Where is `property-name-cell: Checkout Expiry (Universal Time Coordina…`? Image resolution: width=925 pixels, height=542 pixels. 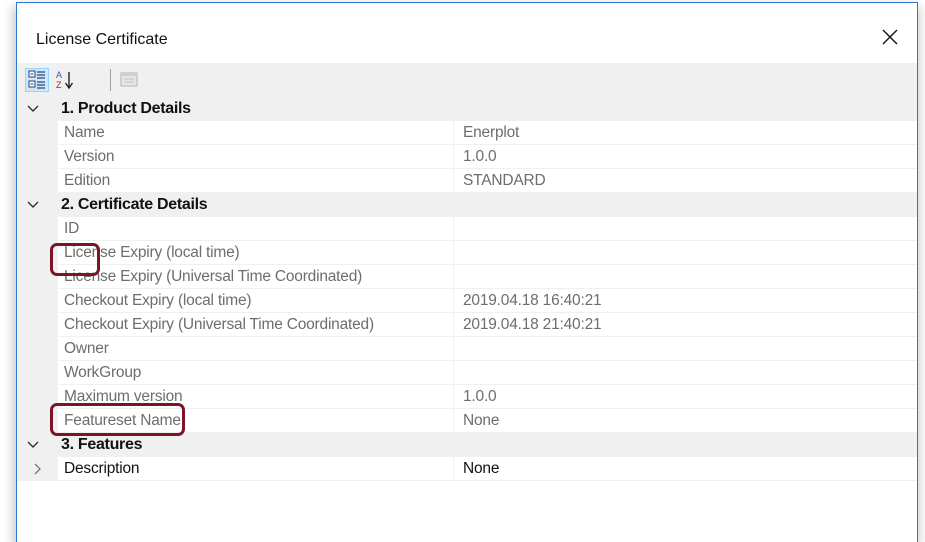 property-name-cell: Checkout Expiry (Universal Time Coordina… is located at coordinates (256, 325).